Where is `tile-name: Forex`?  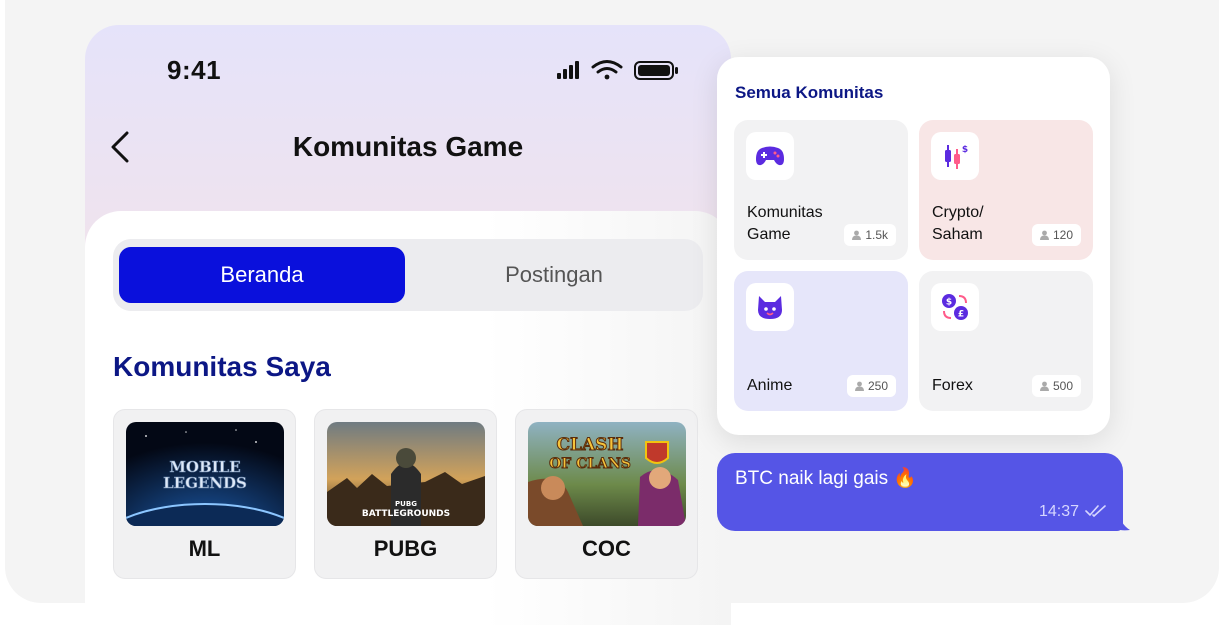 tile-name: Forex is located at coordinates (952, 385).